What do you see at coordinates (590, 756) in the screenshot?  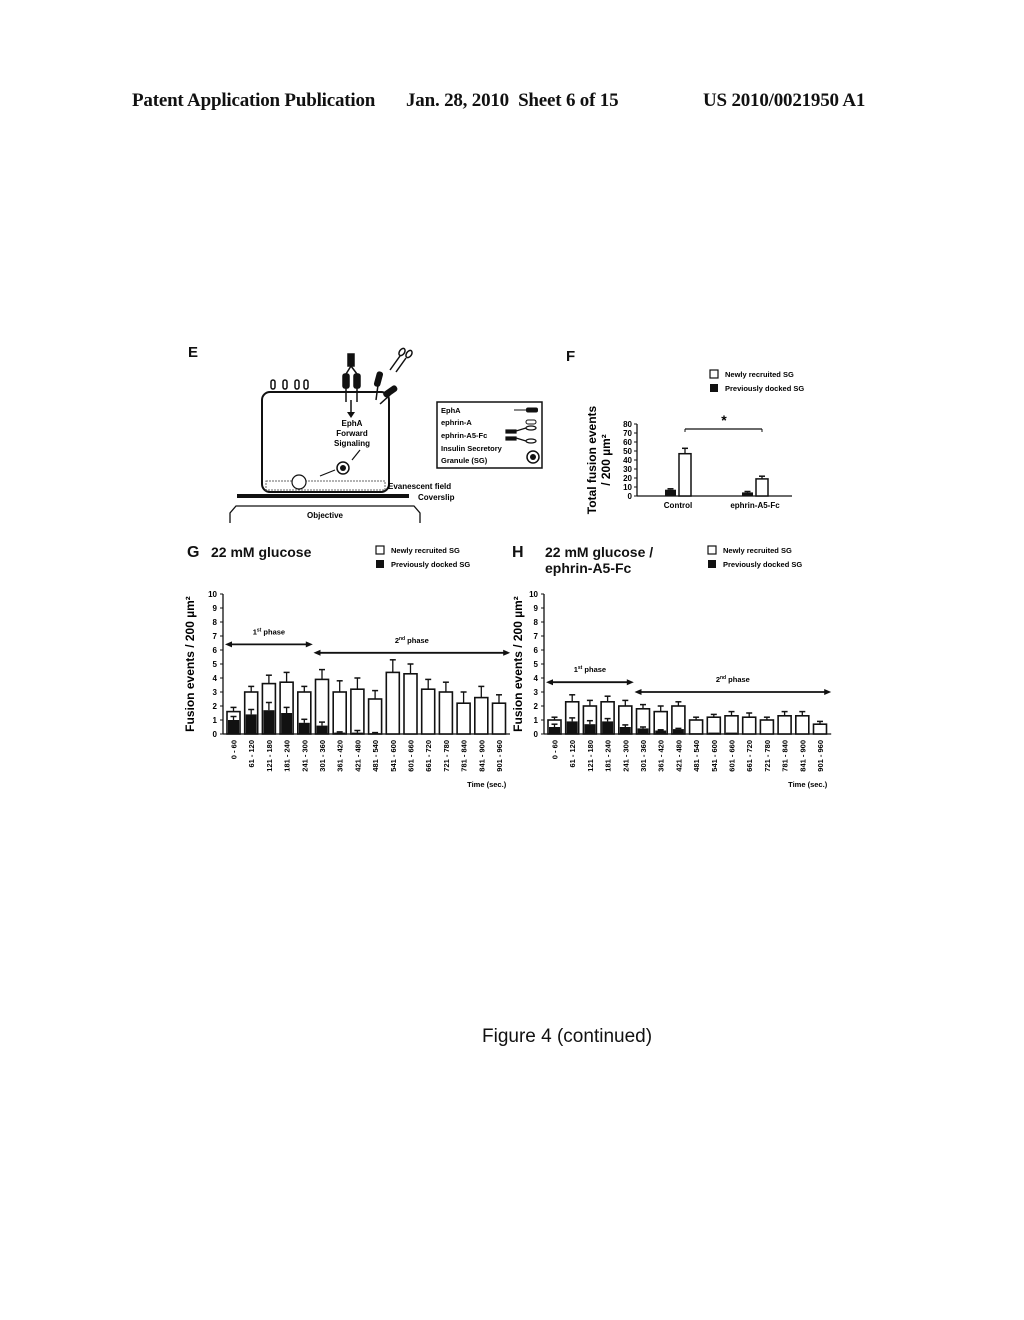 I see `x-tick-label: 121 - 180` at bounding box center [590, 756].